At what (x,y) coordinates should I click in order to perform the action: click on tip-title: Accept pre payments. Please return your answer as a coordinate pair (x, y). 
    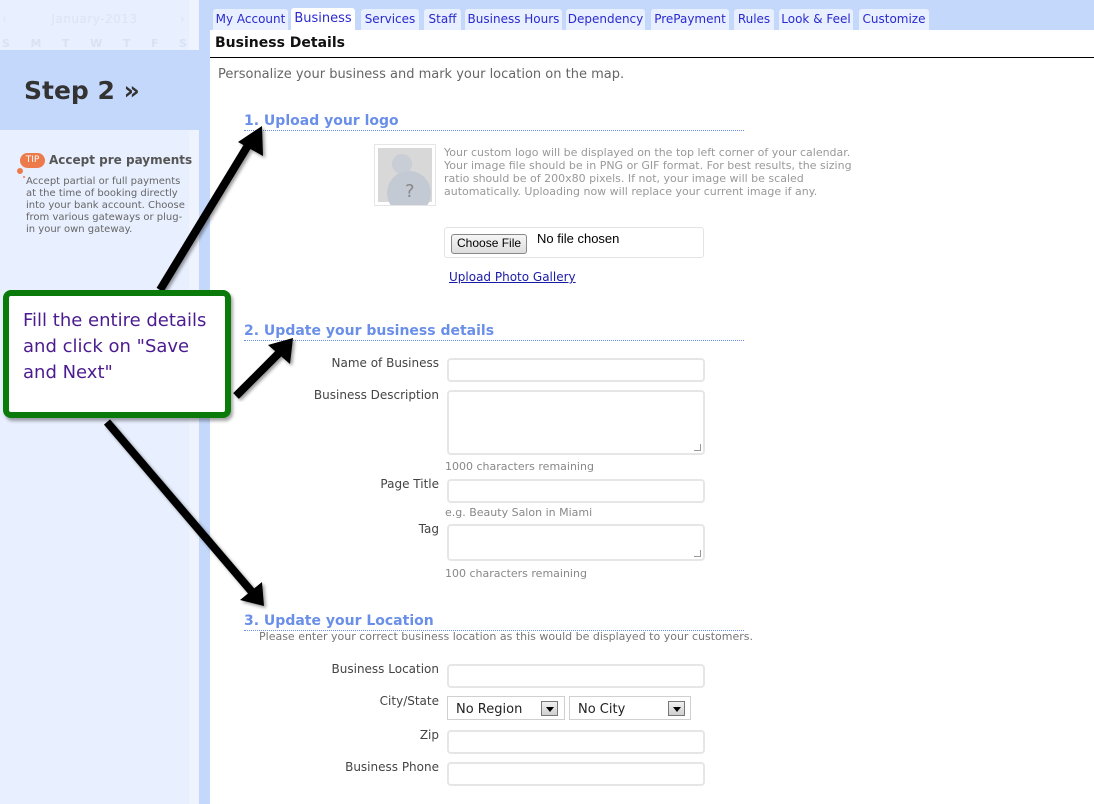
    Looking at the image, I should click on (121, 160).